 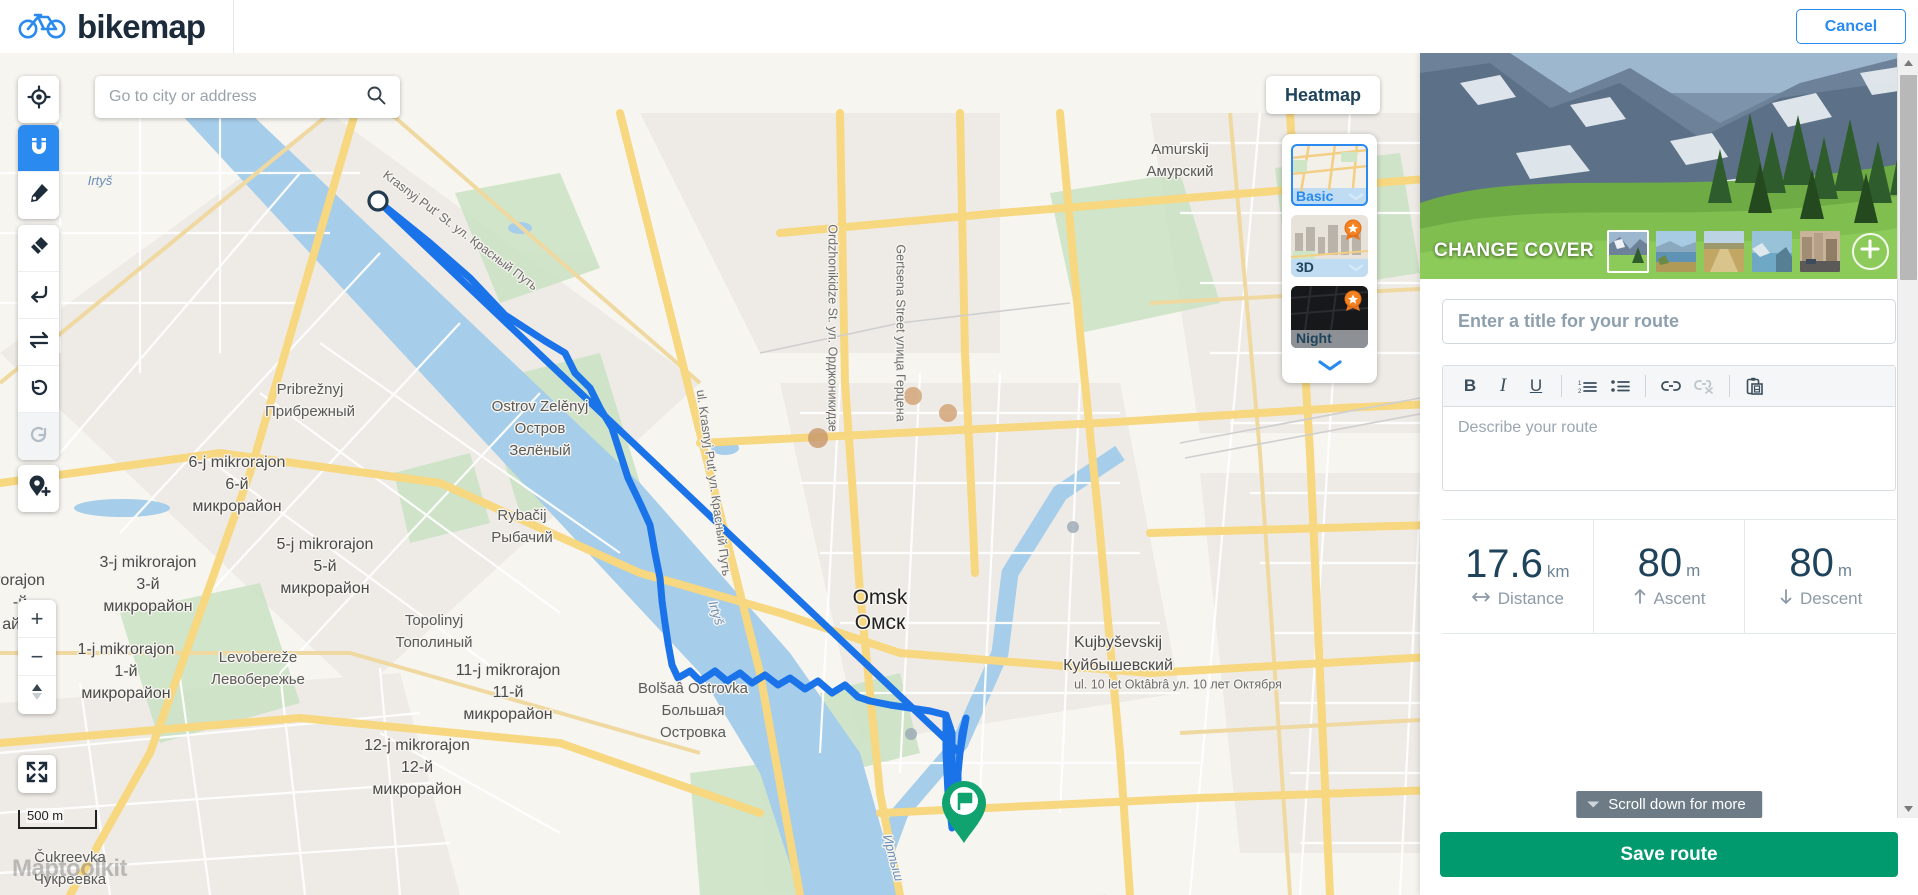 What do you see at coordinates (1660, 563) in the screenshot?
I see `stat-ascent-value: 80` at bounding box center [1660, 563].